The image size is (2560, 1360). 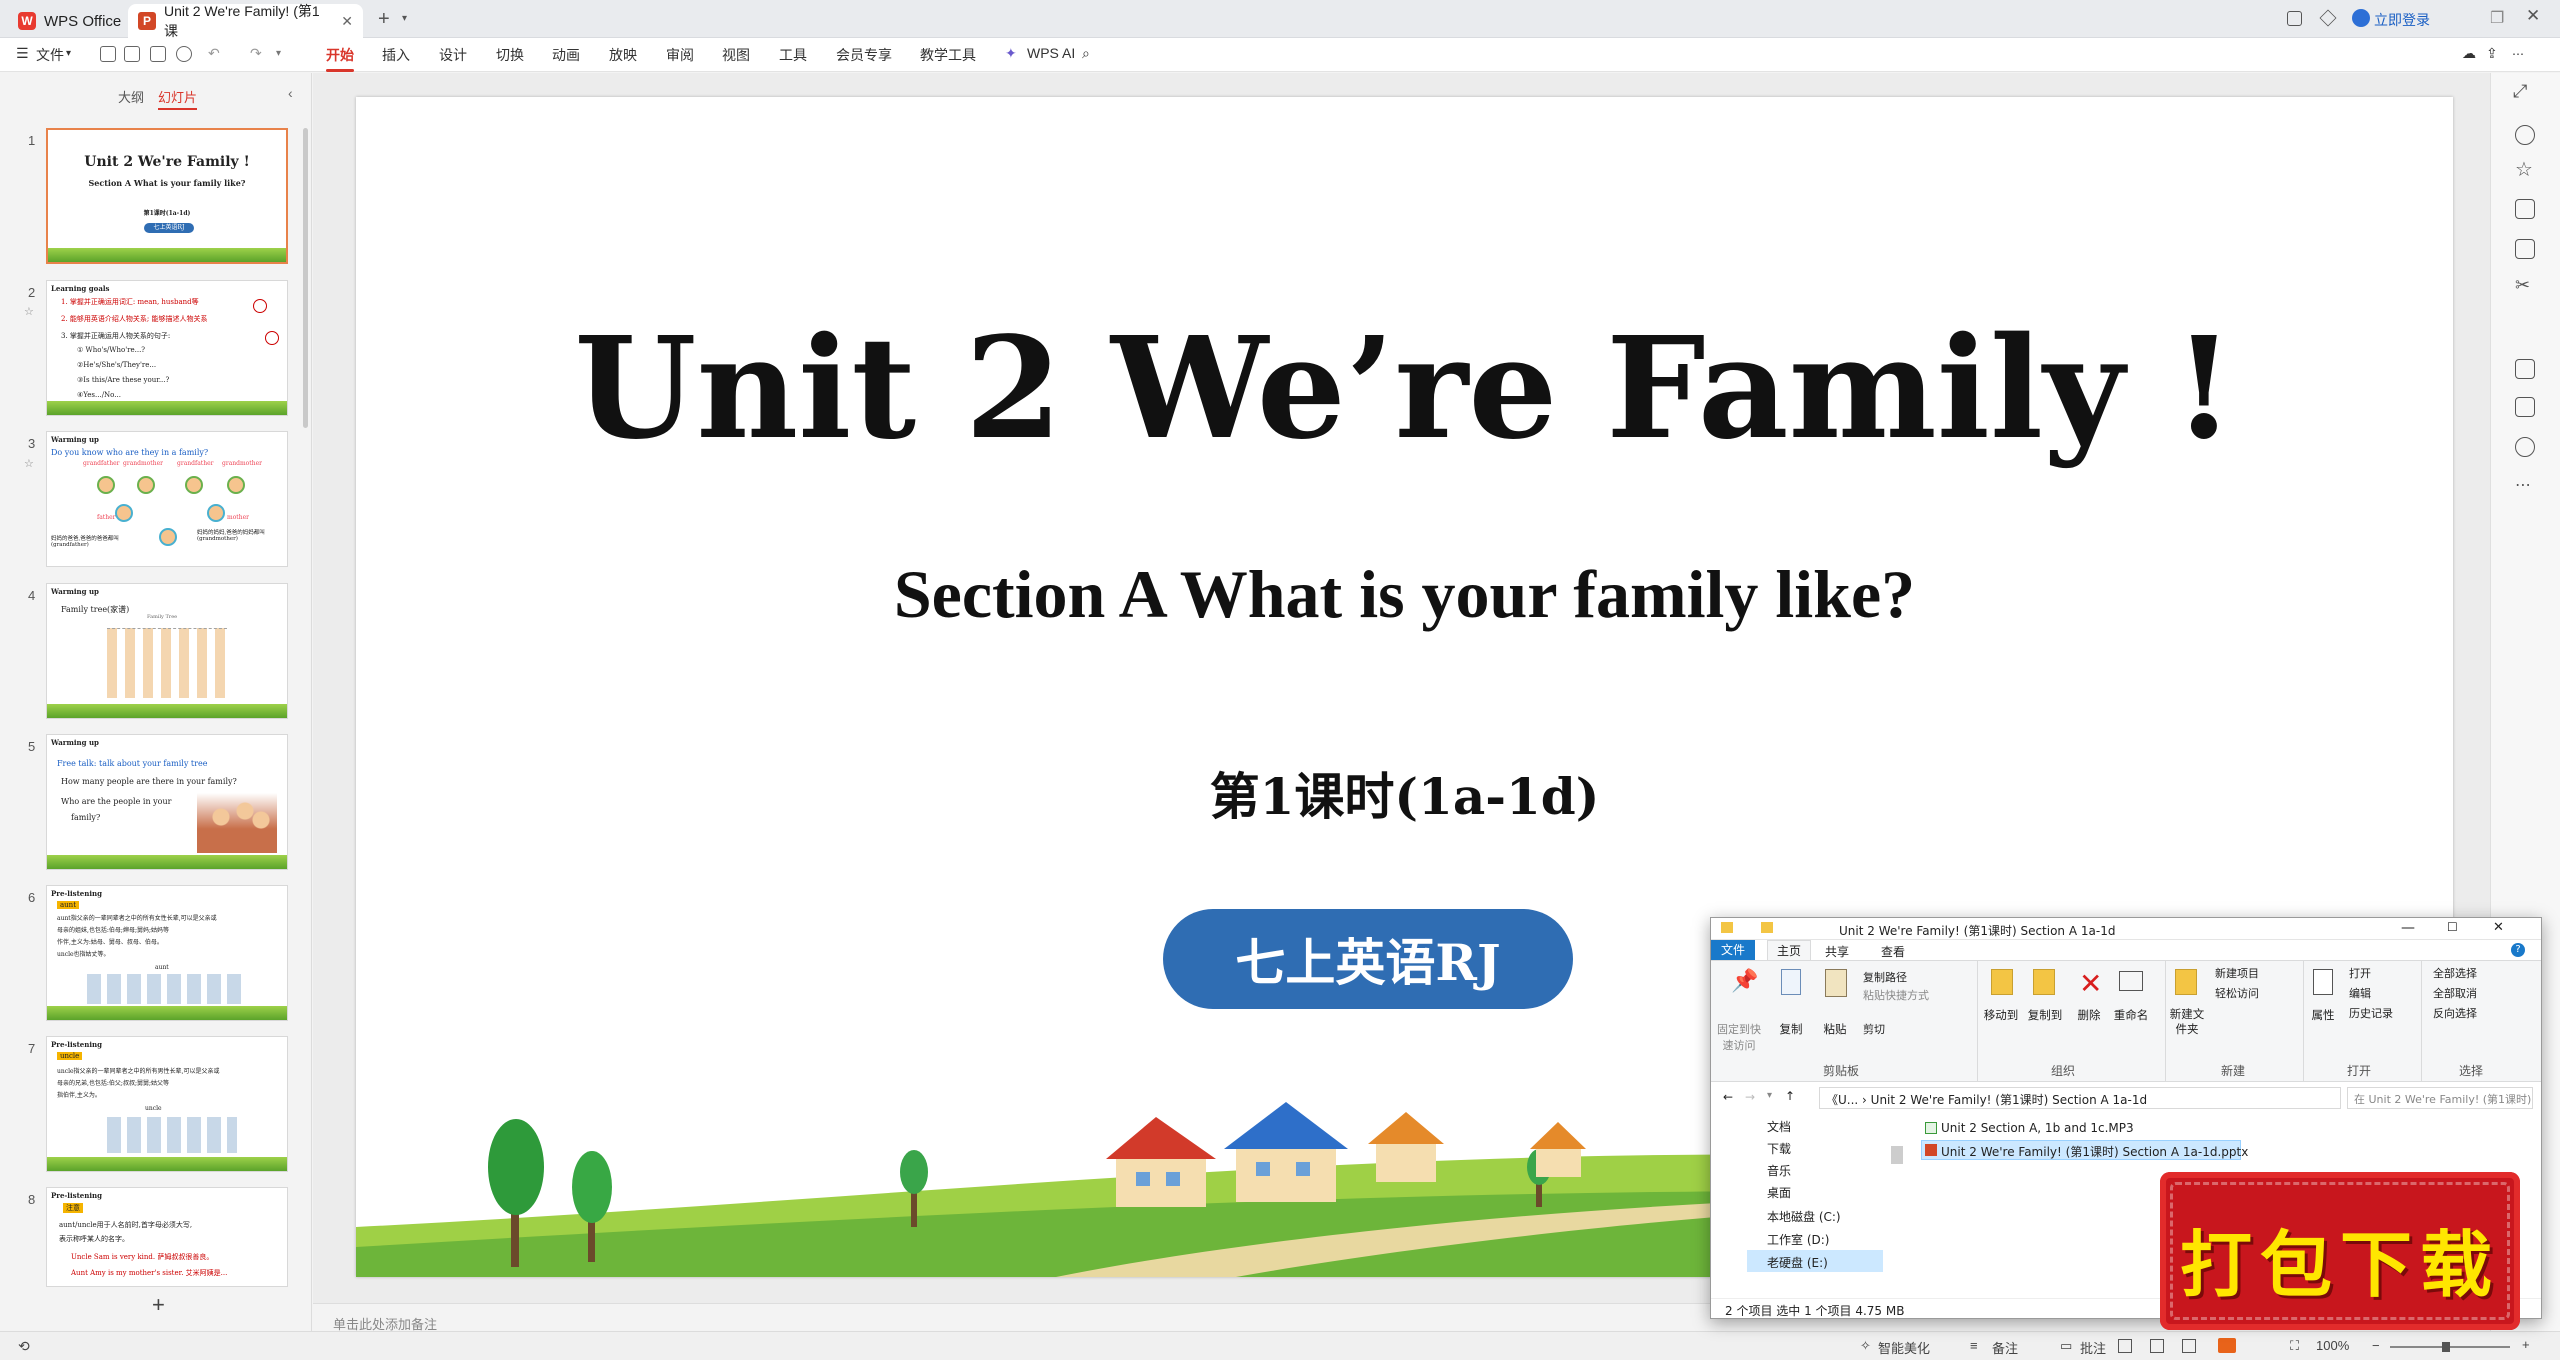 What do you see at coordinates (2037, 1128) in the screenshot?
I see `file-item: Unit 2 Section A, 1b and 1c.MP3` at bounding box center [2037, 1128].